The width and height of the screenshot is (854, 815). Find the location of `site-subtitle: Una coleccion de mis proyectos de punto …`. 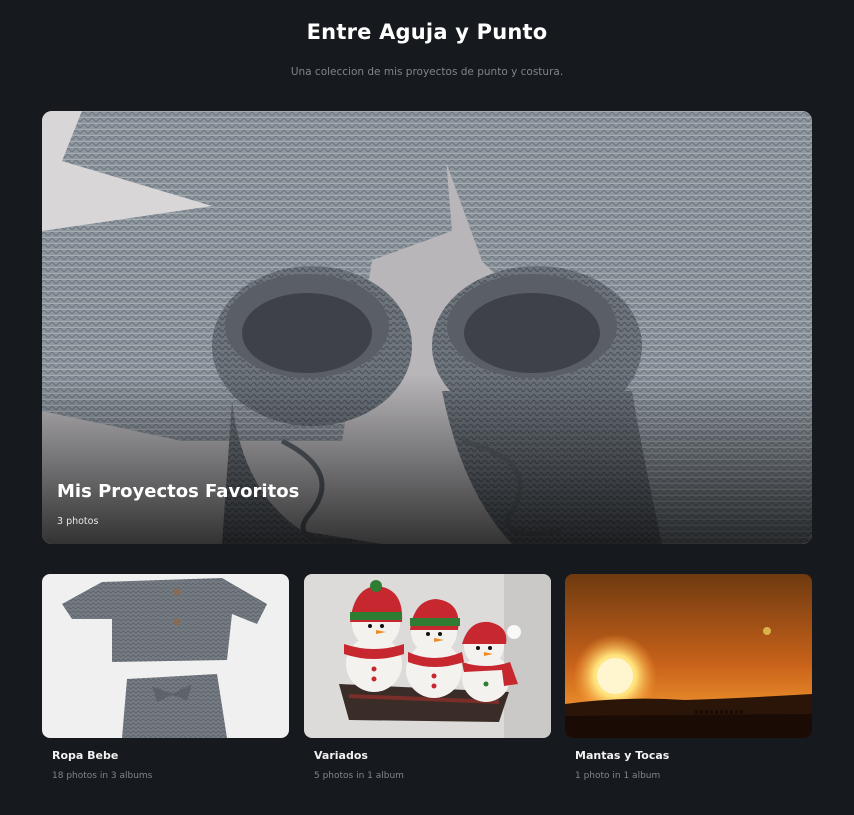

site-subtitle: Una coleccion de mis proyectos de punto … is located at coordinates (427, 72).